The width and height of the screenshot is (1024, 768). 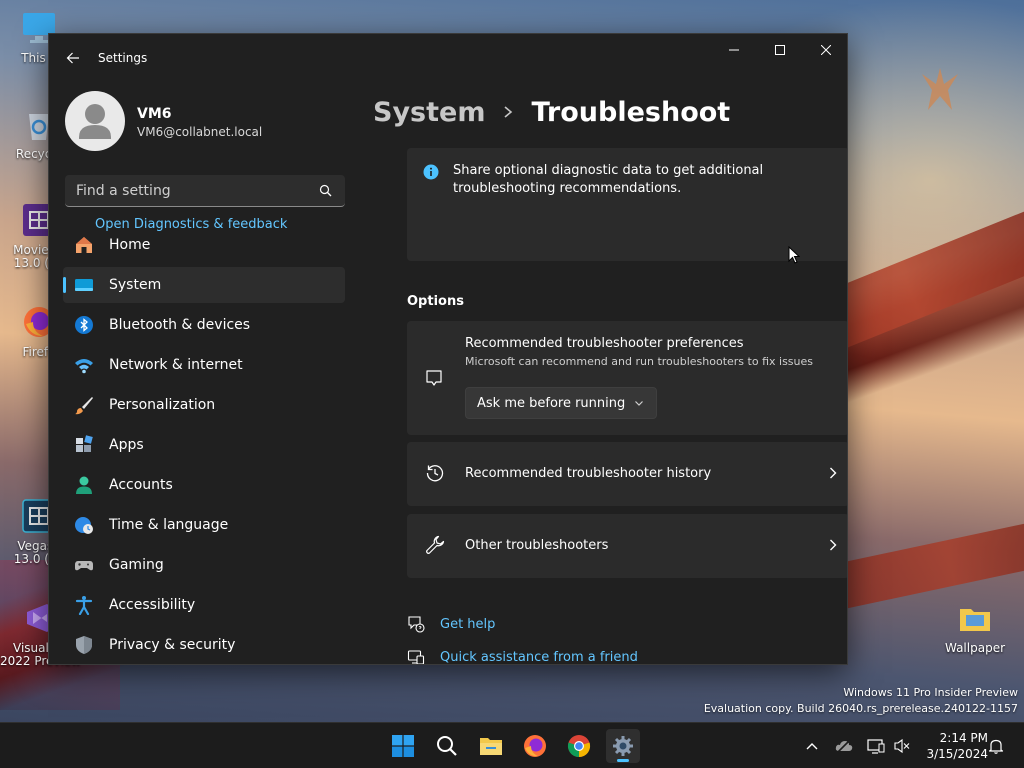 What do you see at coordinates (491, 746) in the screenshot?
I see `file-explorer-button` at bounding box center [491, 746].